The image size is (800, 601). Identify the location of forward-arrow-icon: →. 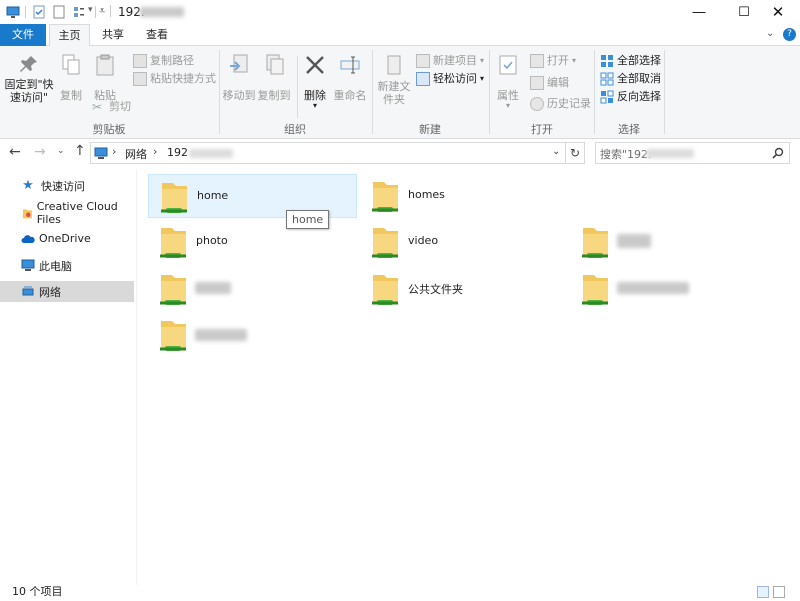
(40, 152).